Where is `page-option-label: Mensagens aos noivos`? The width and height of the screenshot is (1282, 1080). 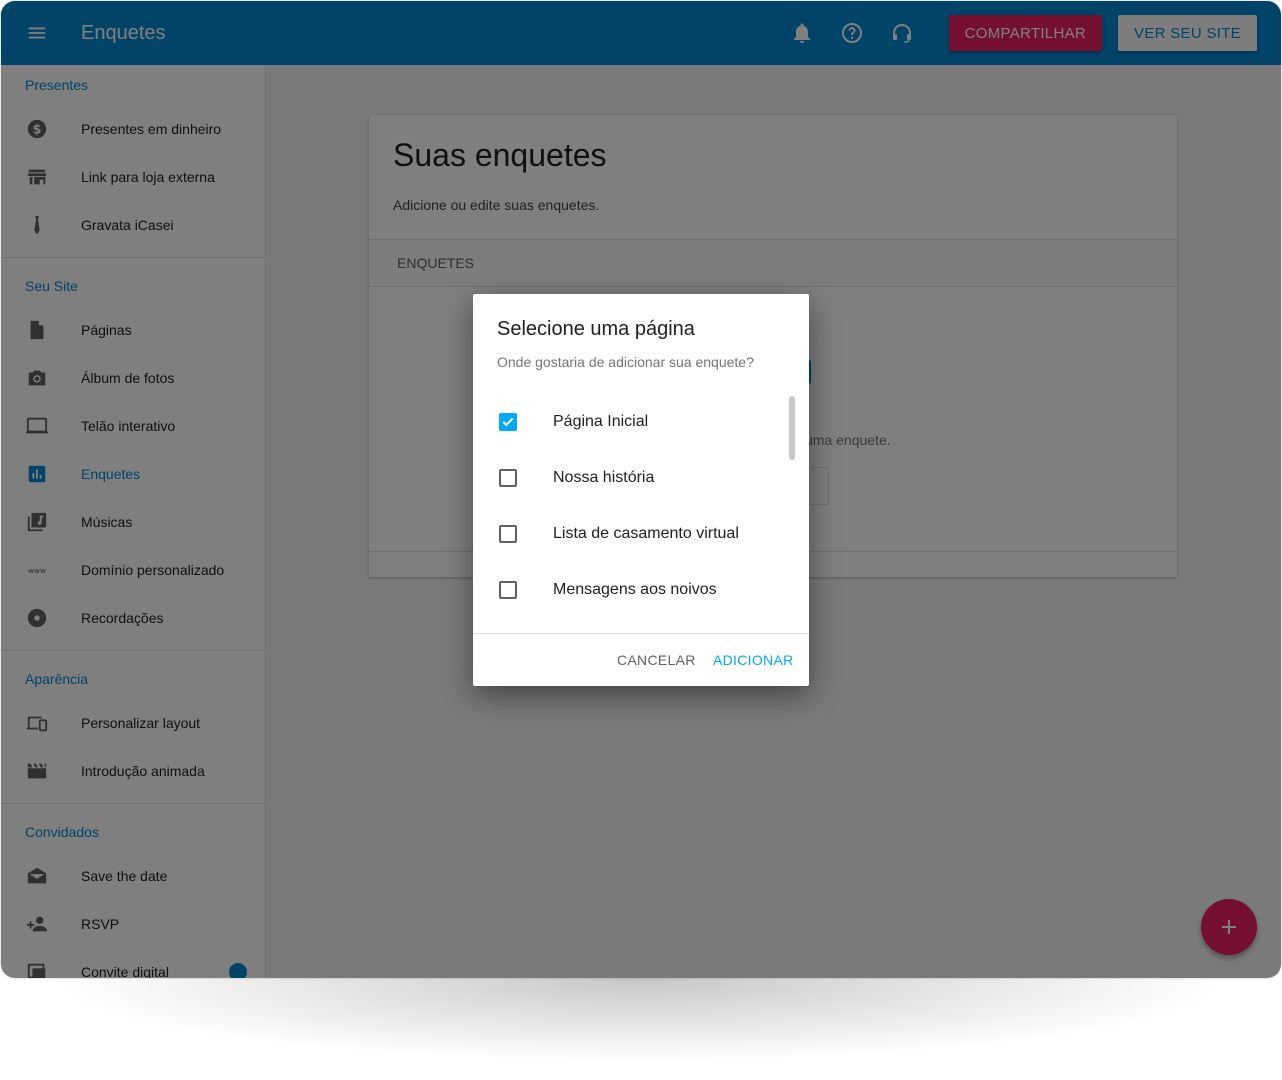 page-option-label: Mensagens aos noivos is located at coordinates (635, 589).